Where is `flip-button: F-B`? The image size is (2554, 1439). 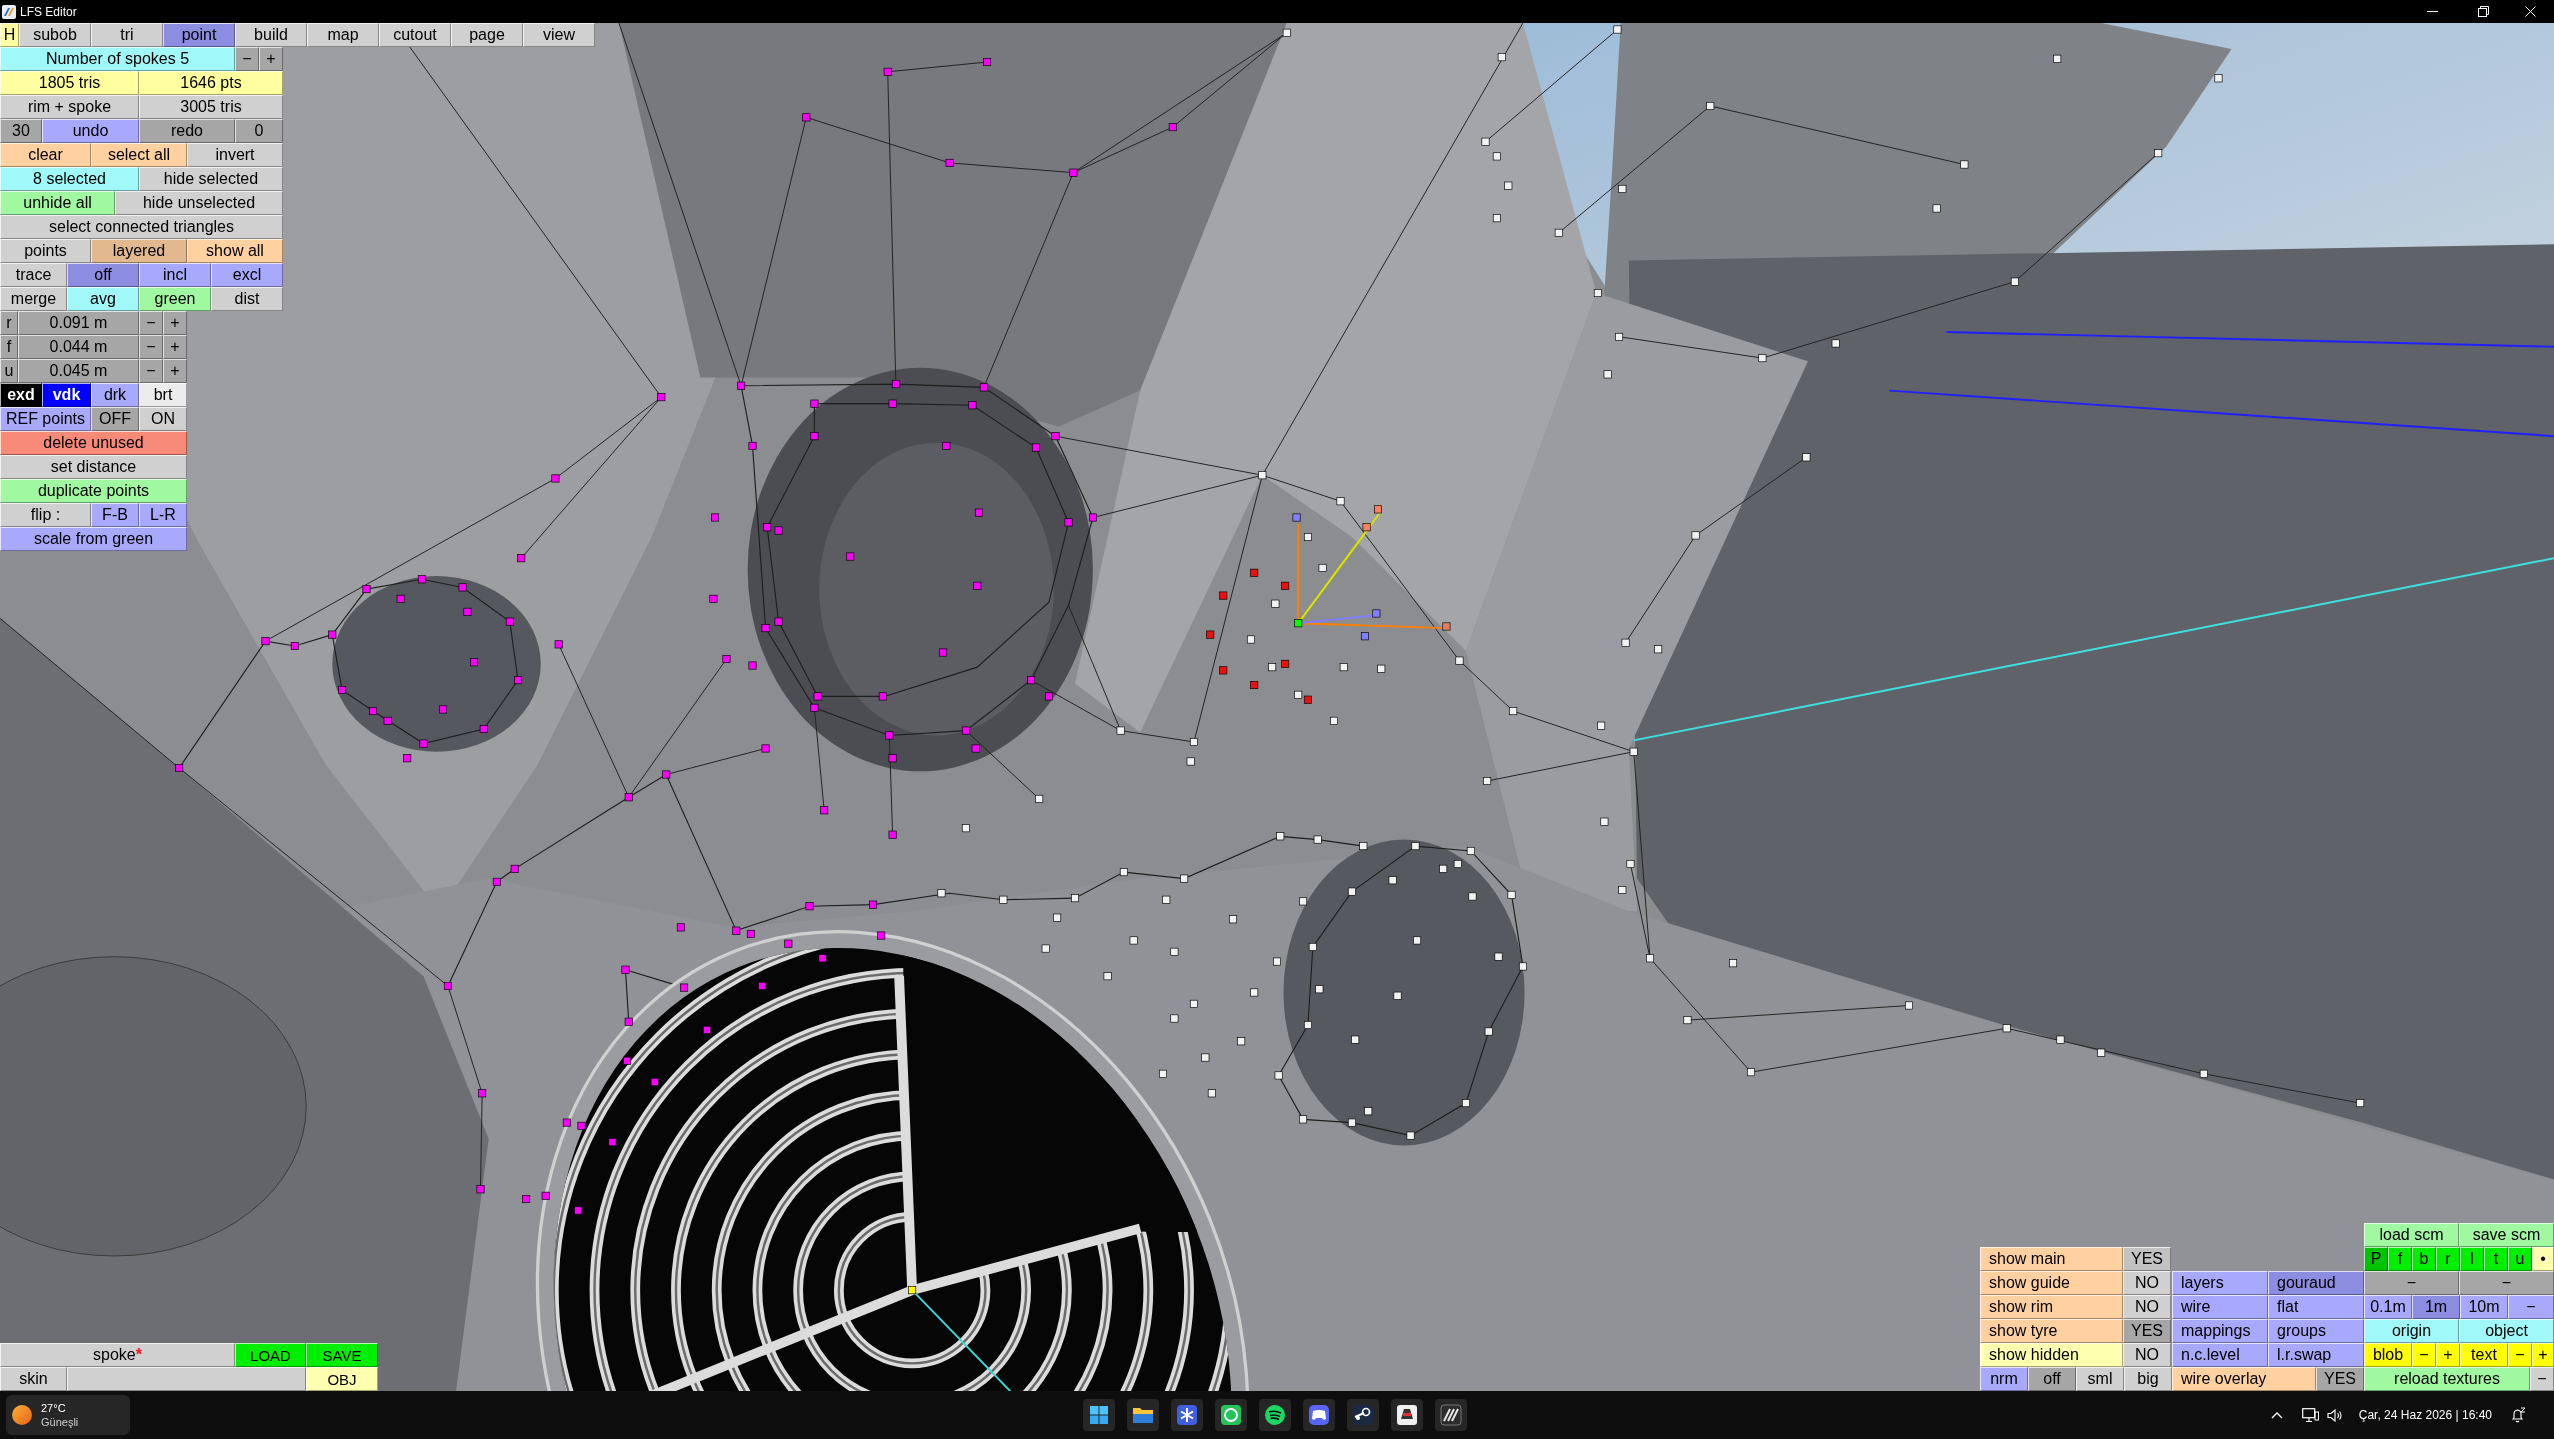 flip-button: F-B is located at coordinates (115, 515).